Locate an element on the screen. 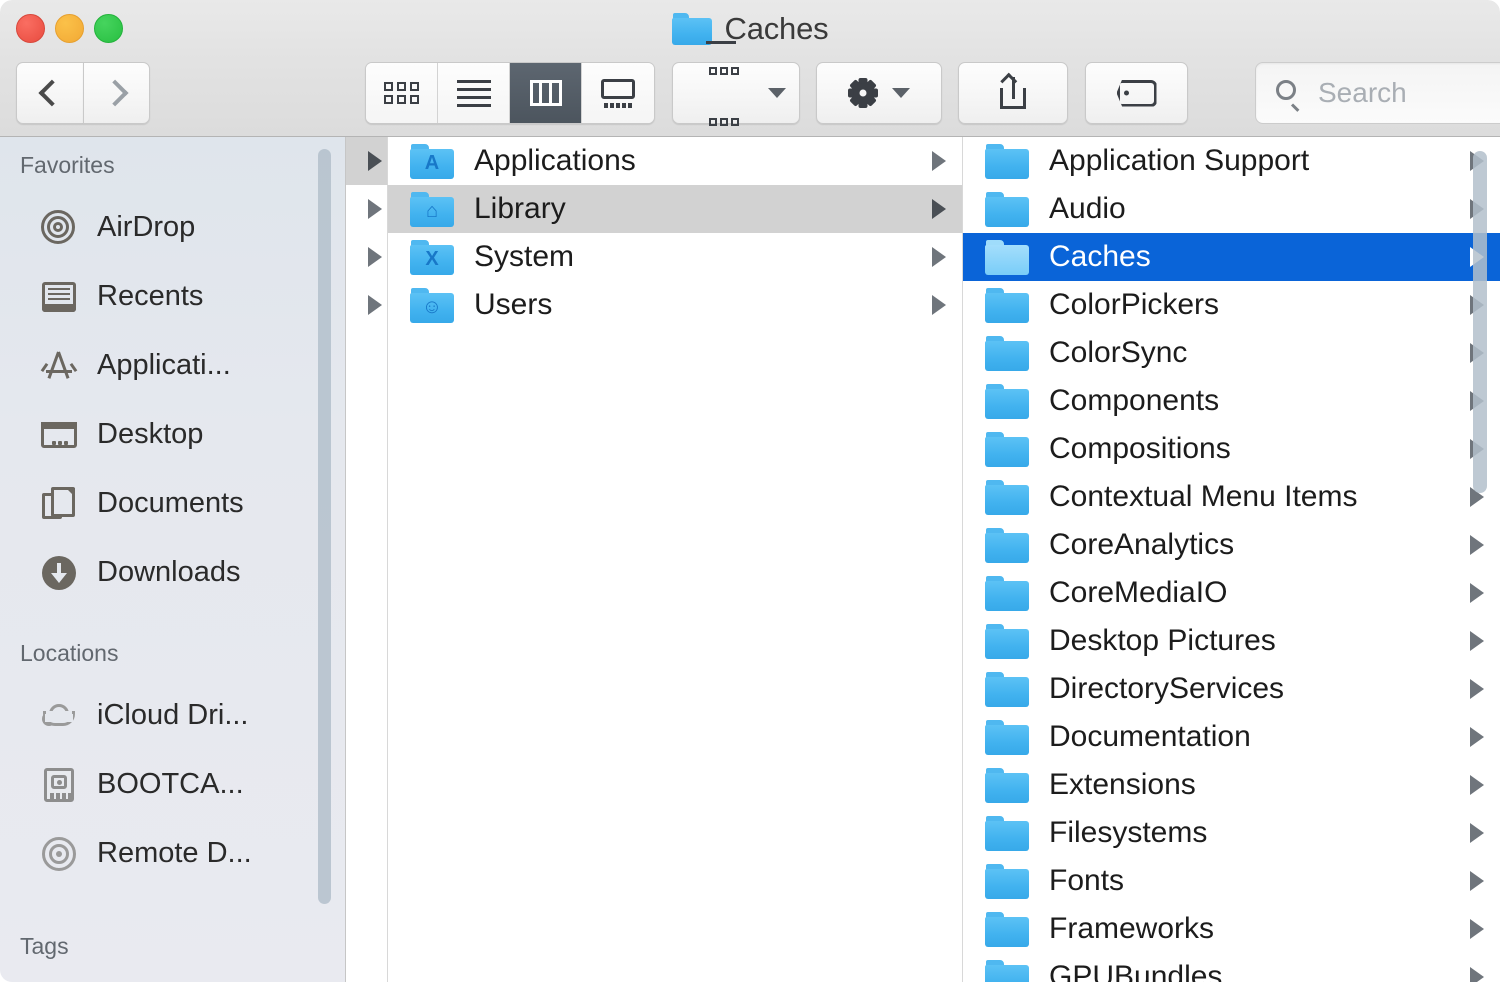  list-icon is located at coordinates (473, 93).